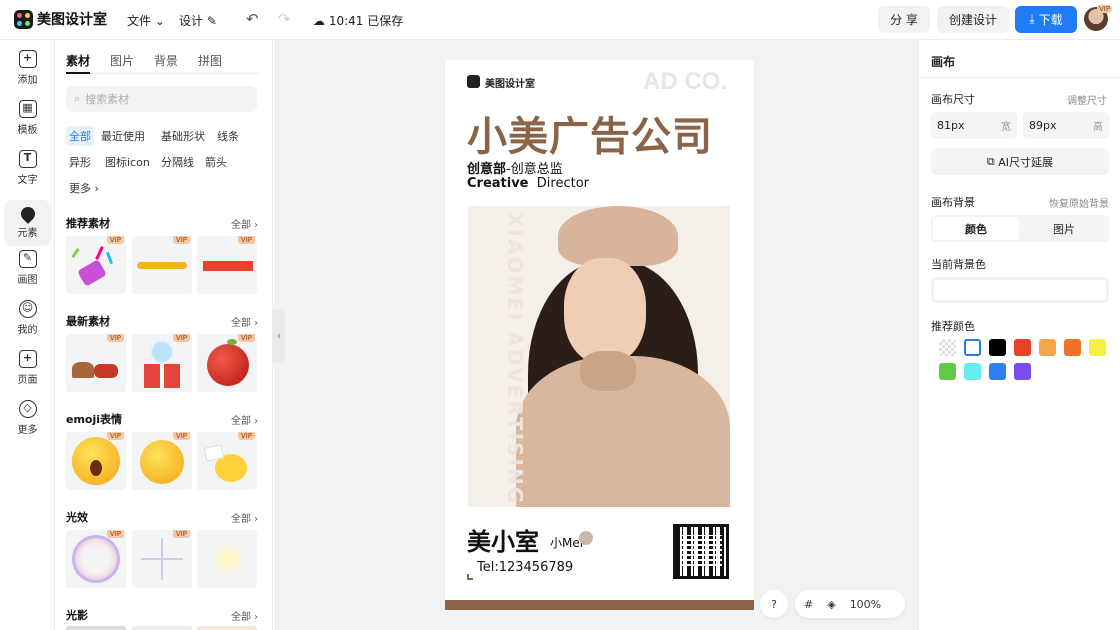 This screenshot has width=1120, height=630. I want to click on party-popper-thumbnail: VIP, so click(96, 265).